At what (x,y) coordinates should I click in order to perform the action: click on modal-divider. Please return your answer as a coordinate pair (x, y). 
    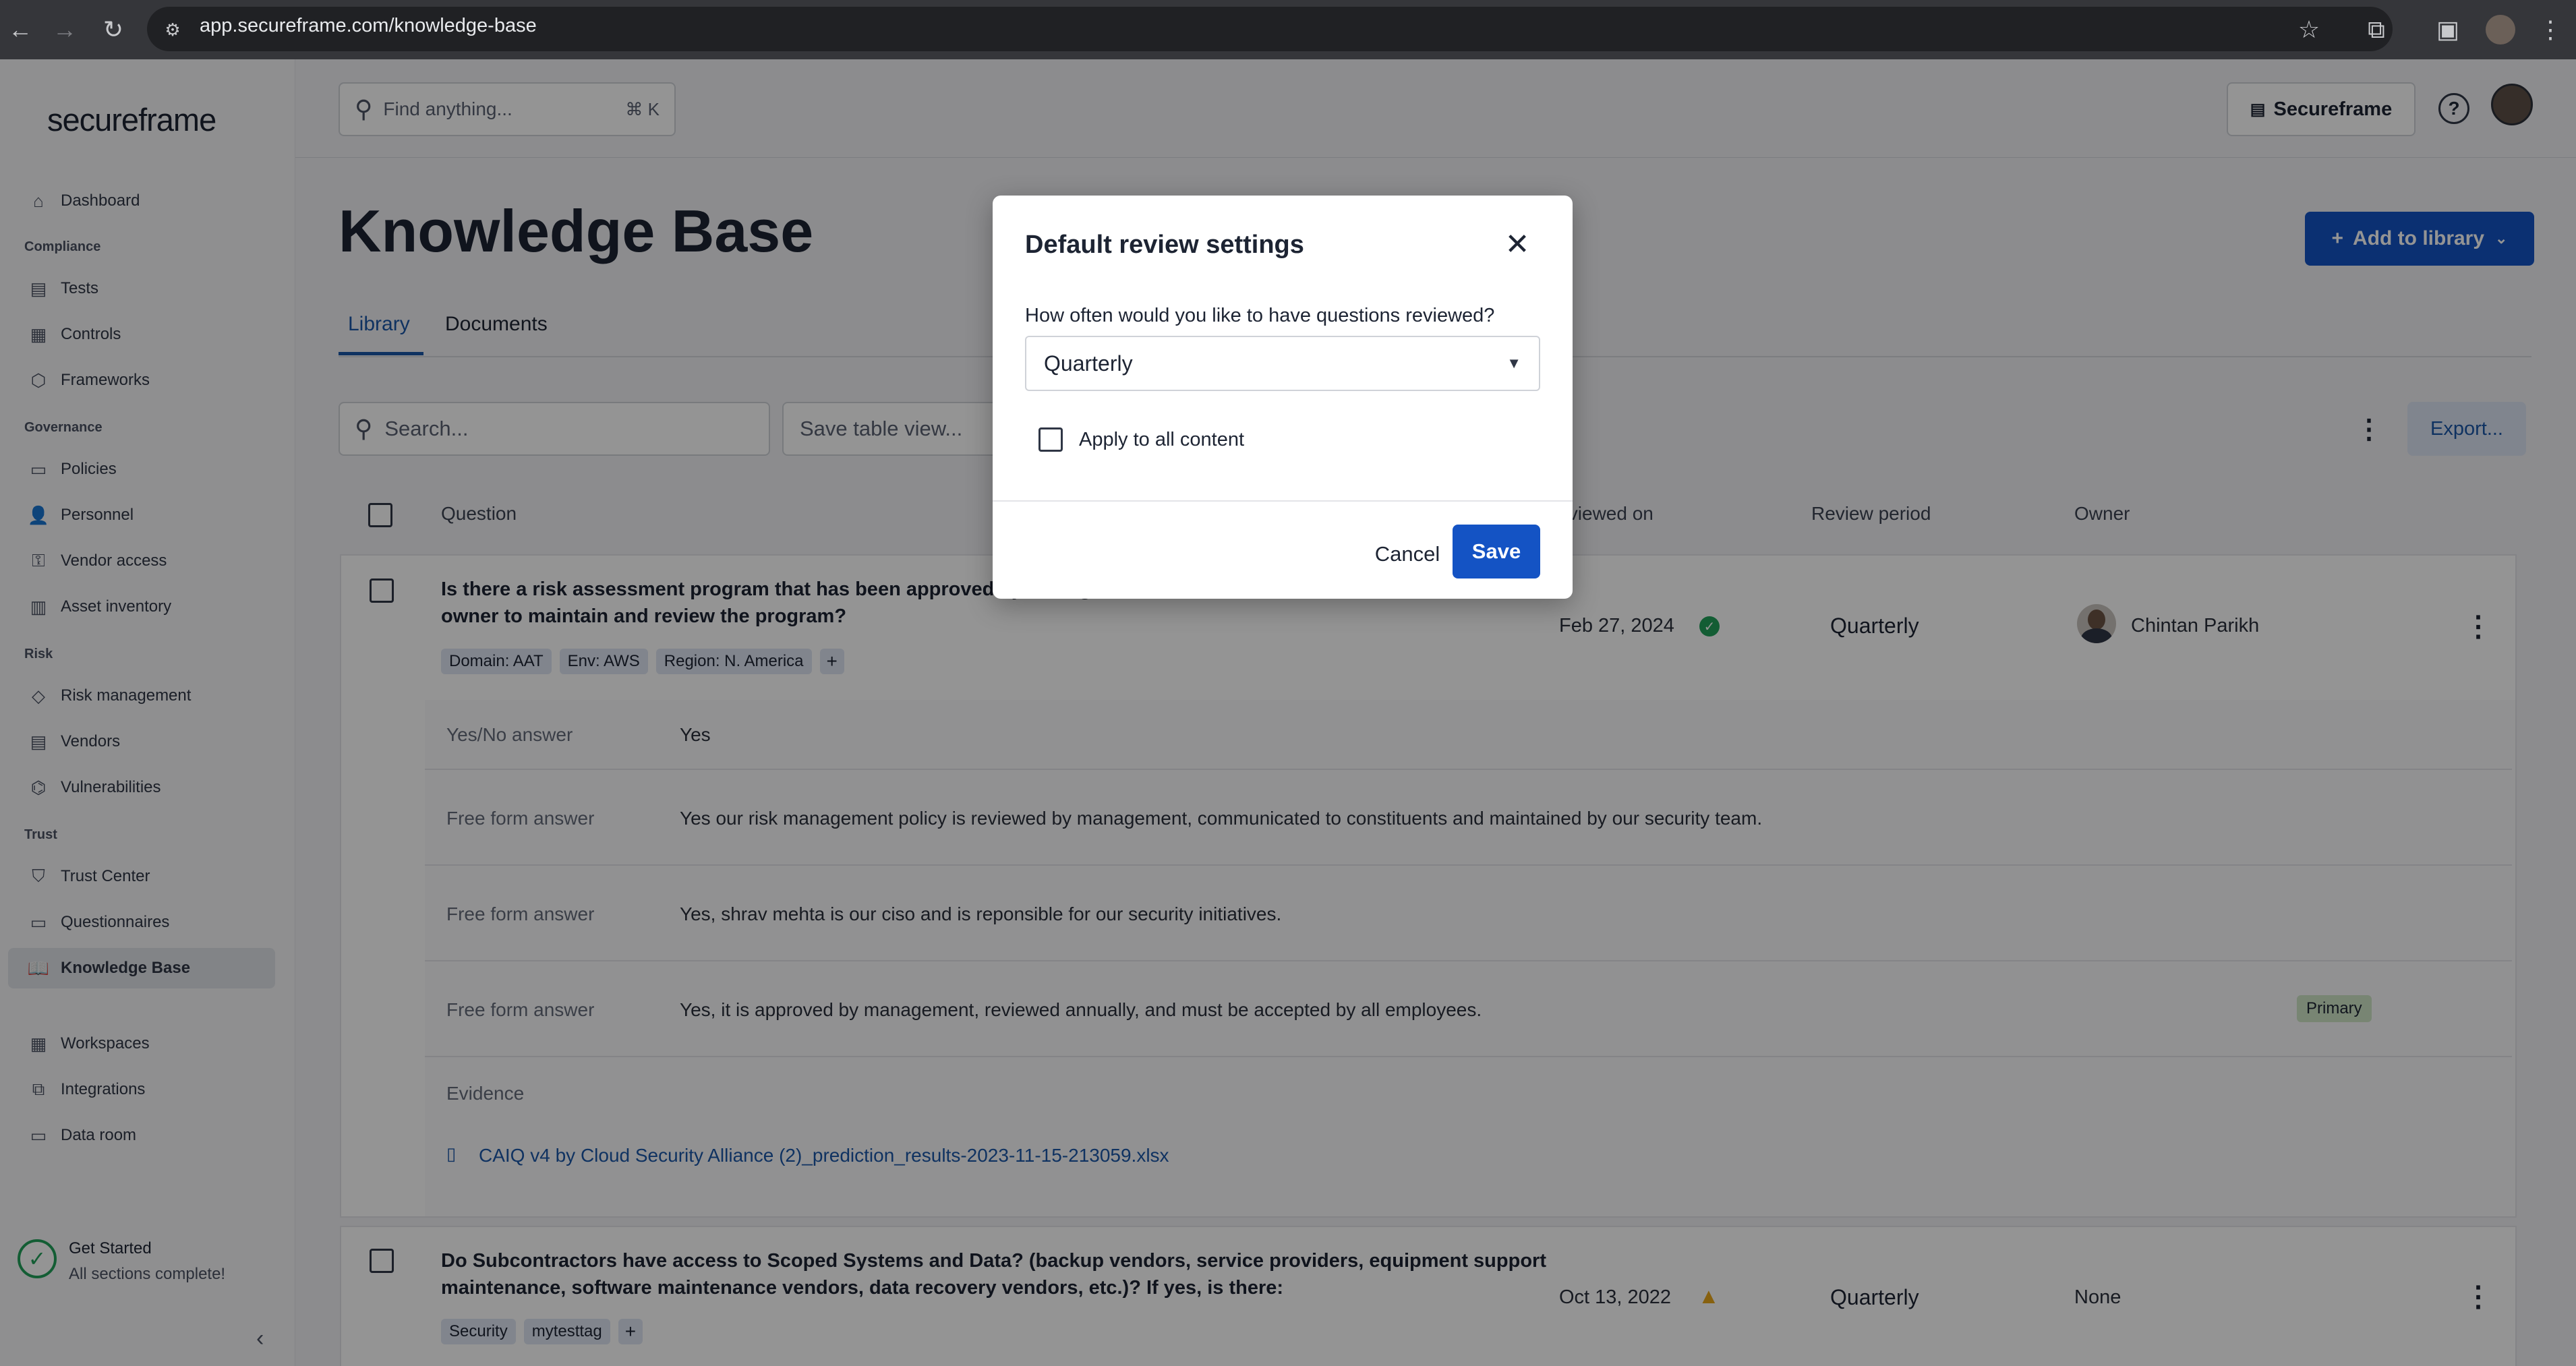
    Looking at the image, I should click on (1283, 501).